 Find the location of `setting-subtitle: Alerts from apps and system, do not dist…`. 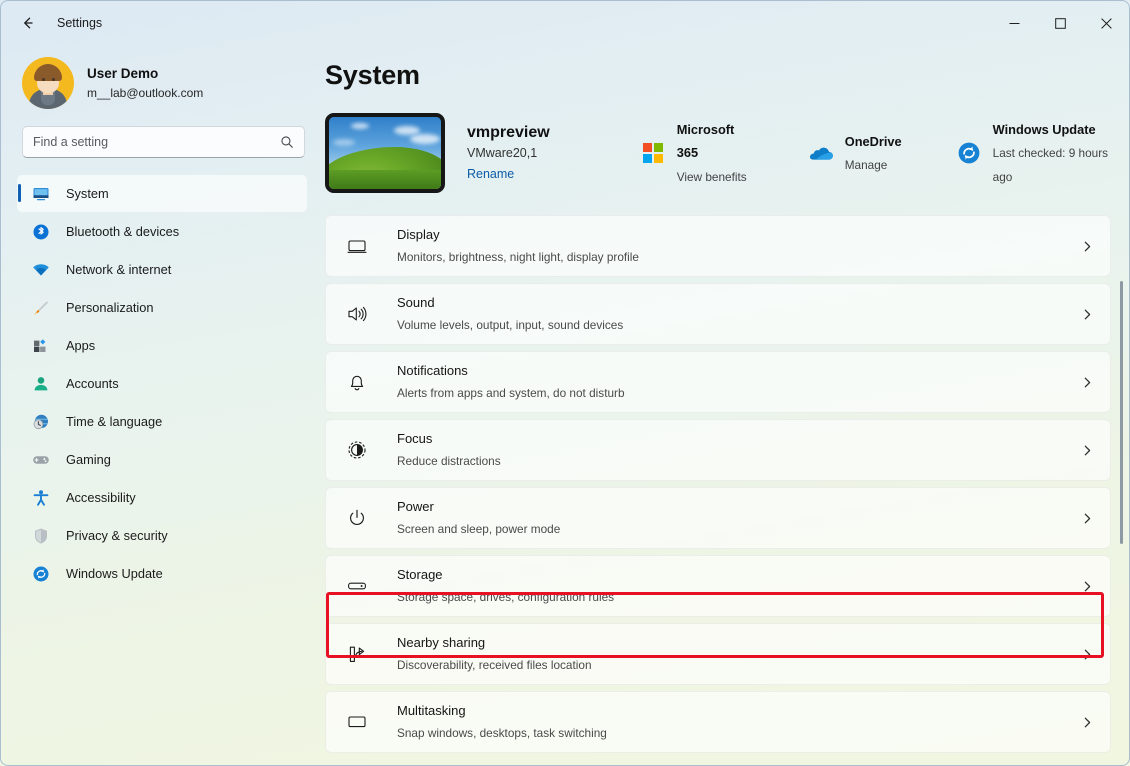

setting-subtitle: Alerts from apps and system, do not dist… is located at coordinates (511, 393).